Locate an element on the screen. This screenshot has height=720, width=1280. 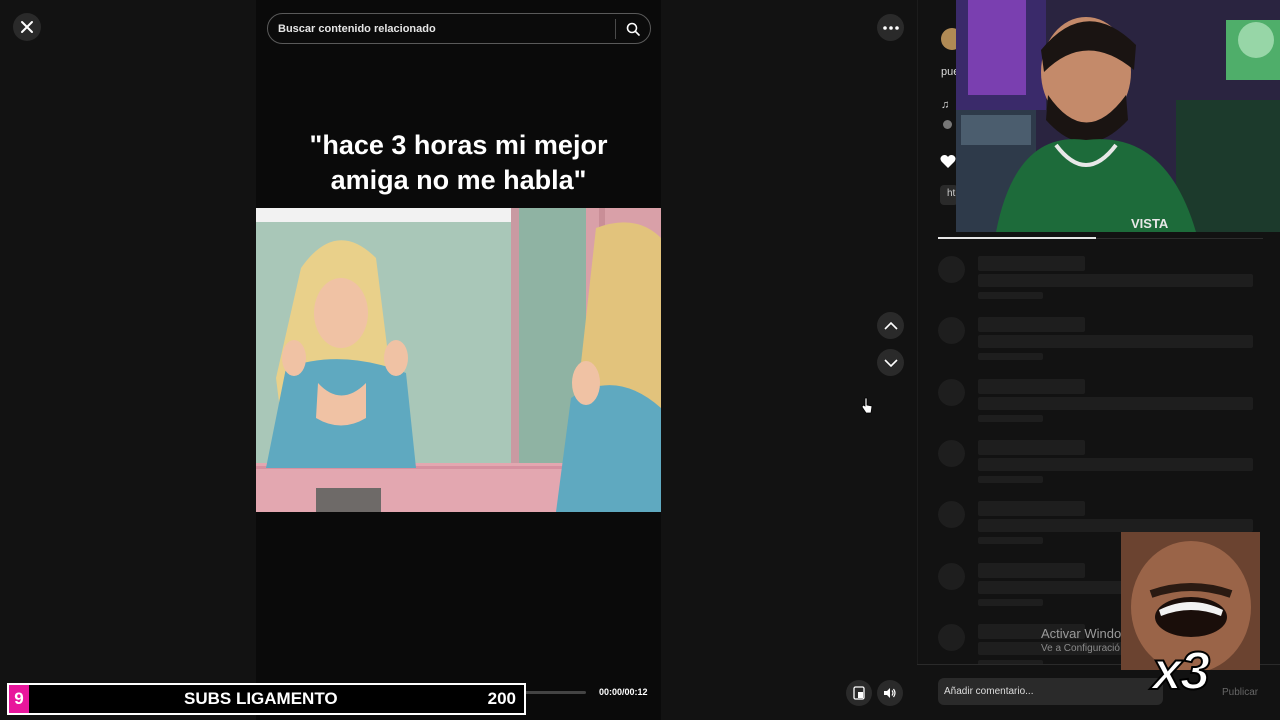
chevron-down-icon is located at coordinates (890, 362).